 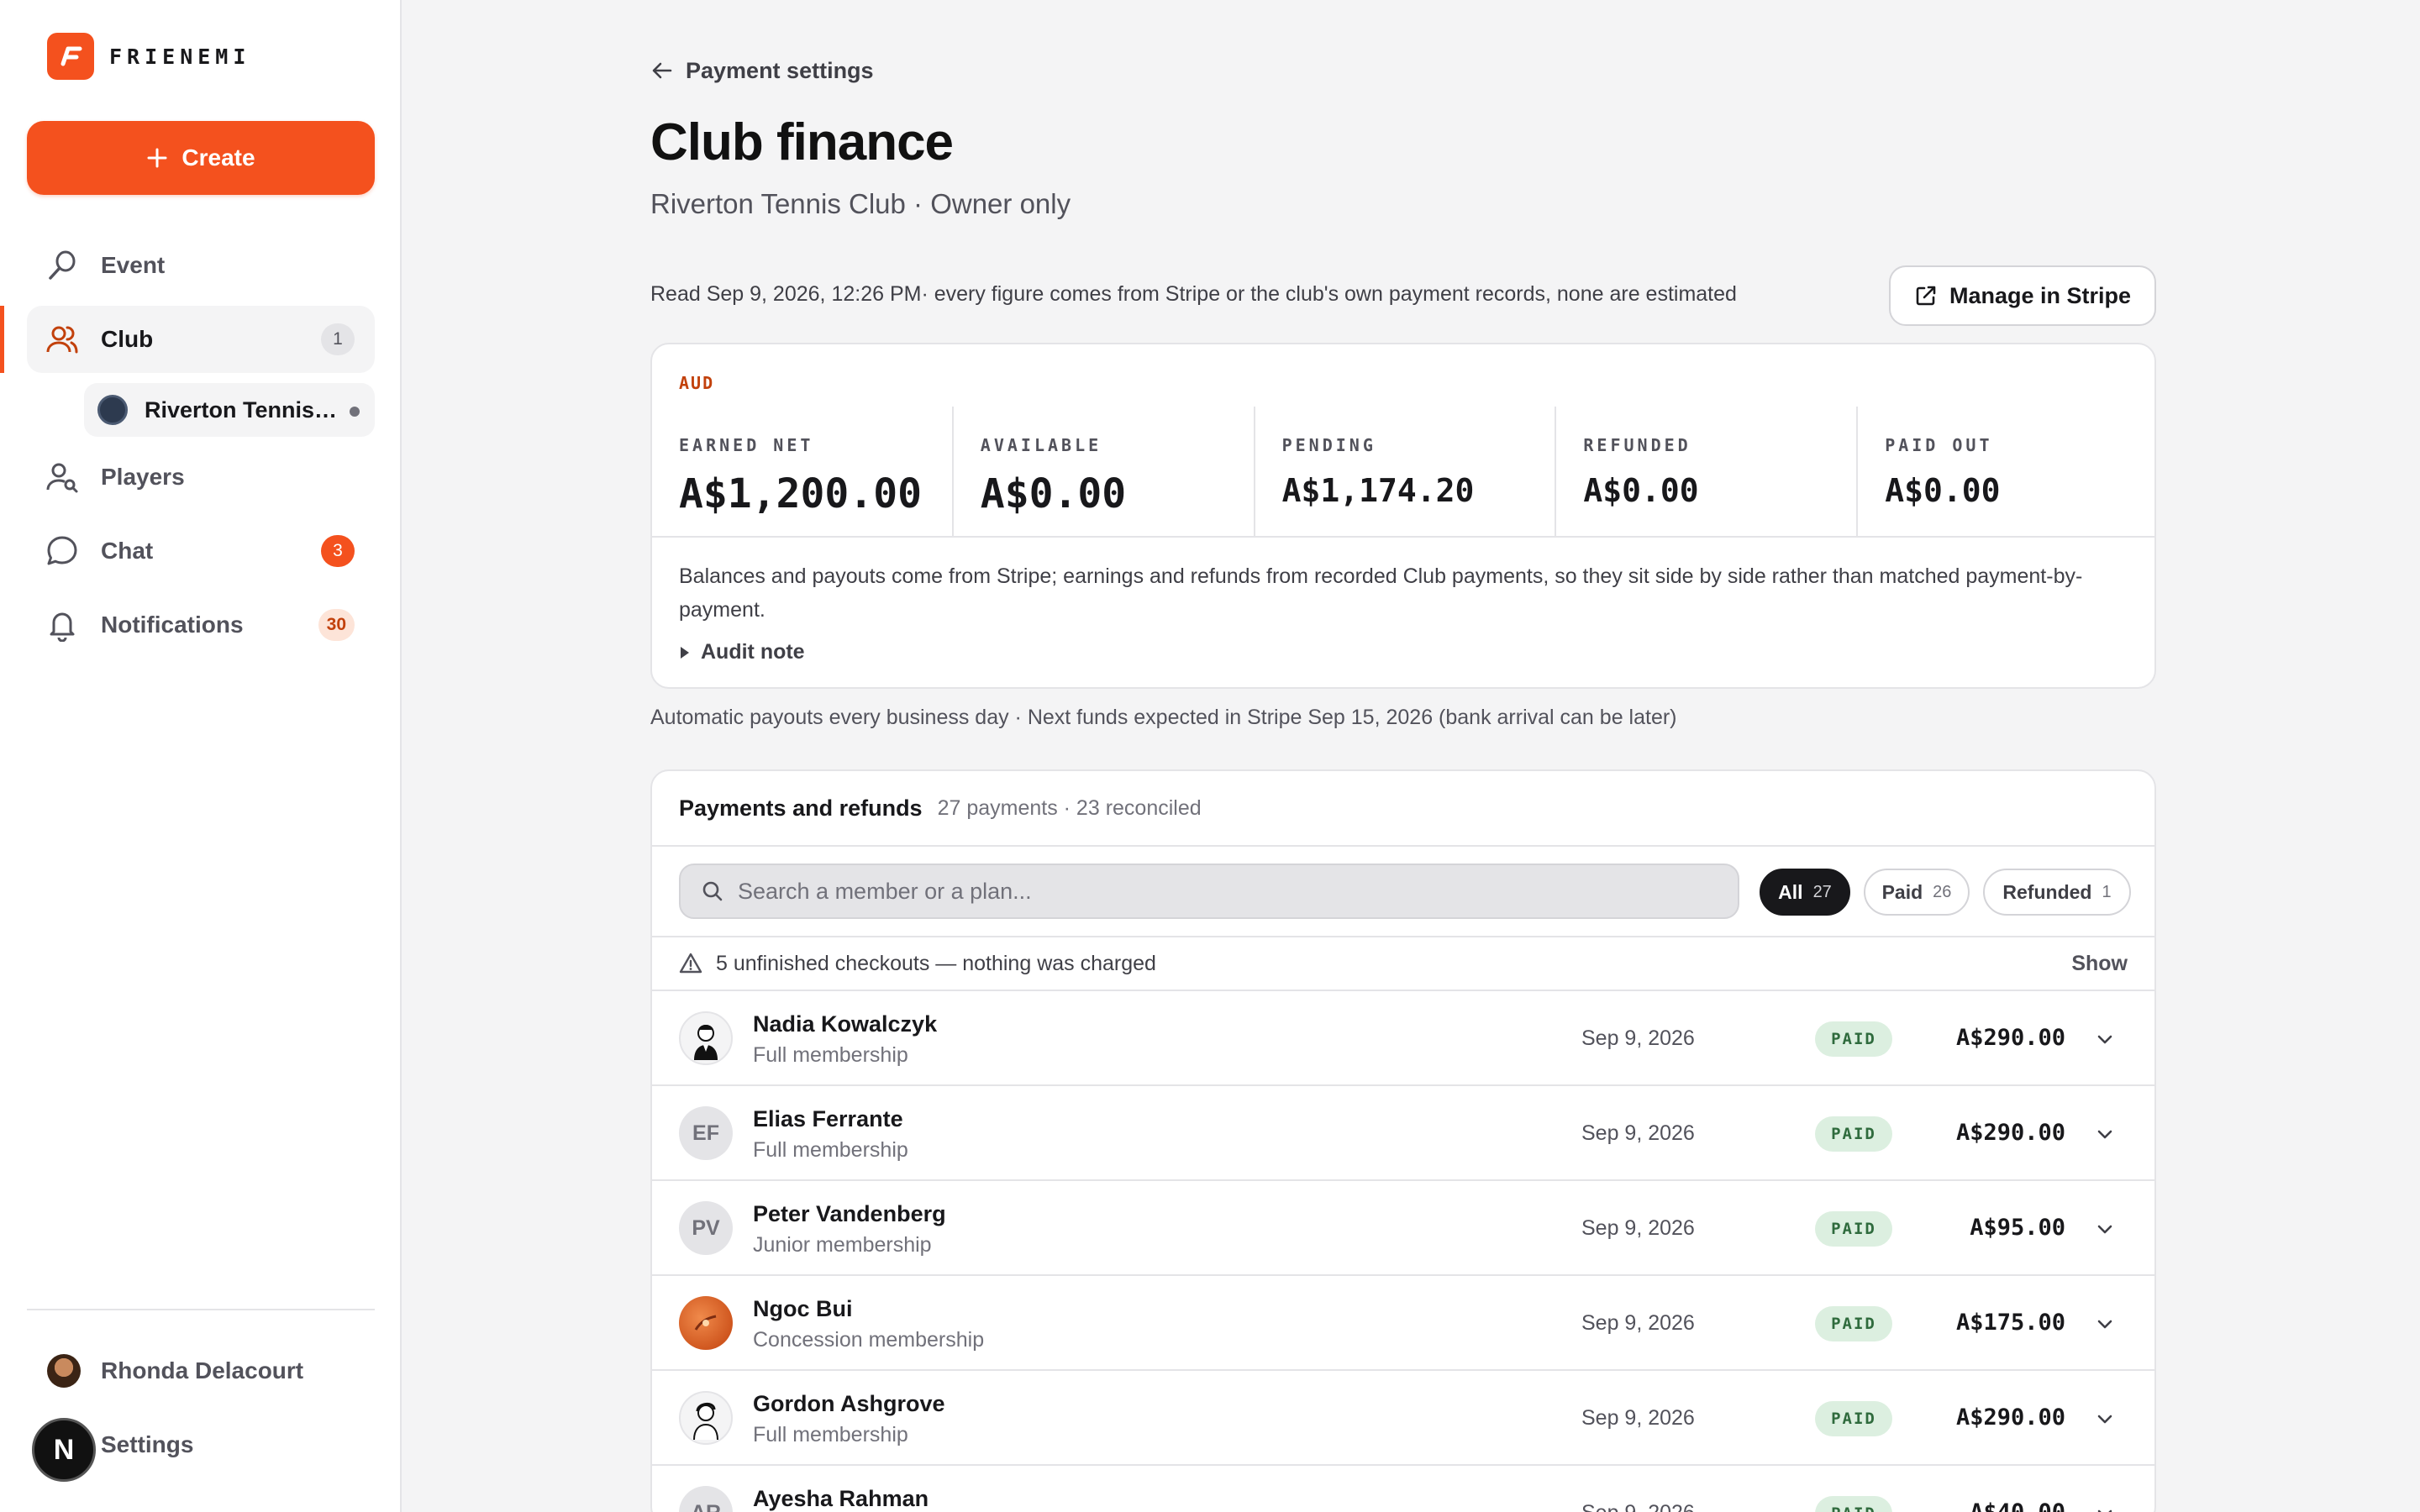 What do you see at coordinates (62, 627) in the screenshot?
I see `bell-icon` at bounding box center [62, 627].